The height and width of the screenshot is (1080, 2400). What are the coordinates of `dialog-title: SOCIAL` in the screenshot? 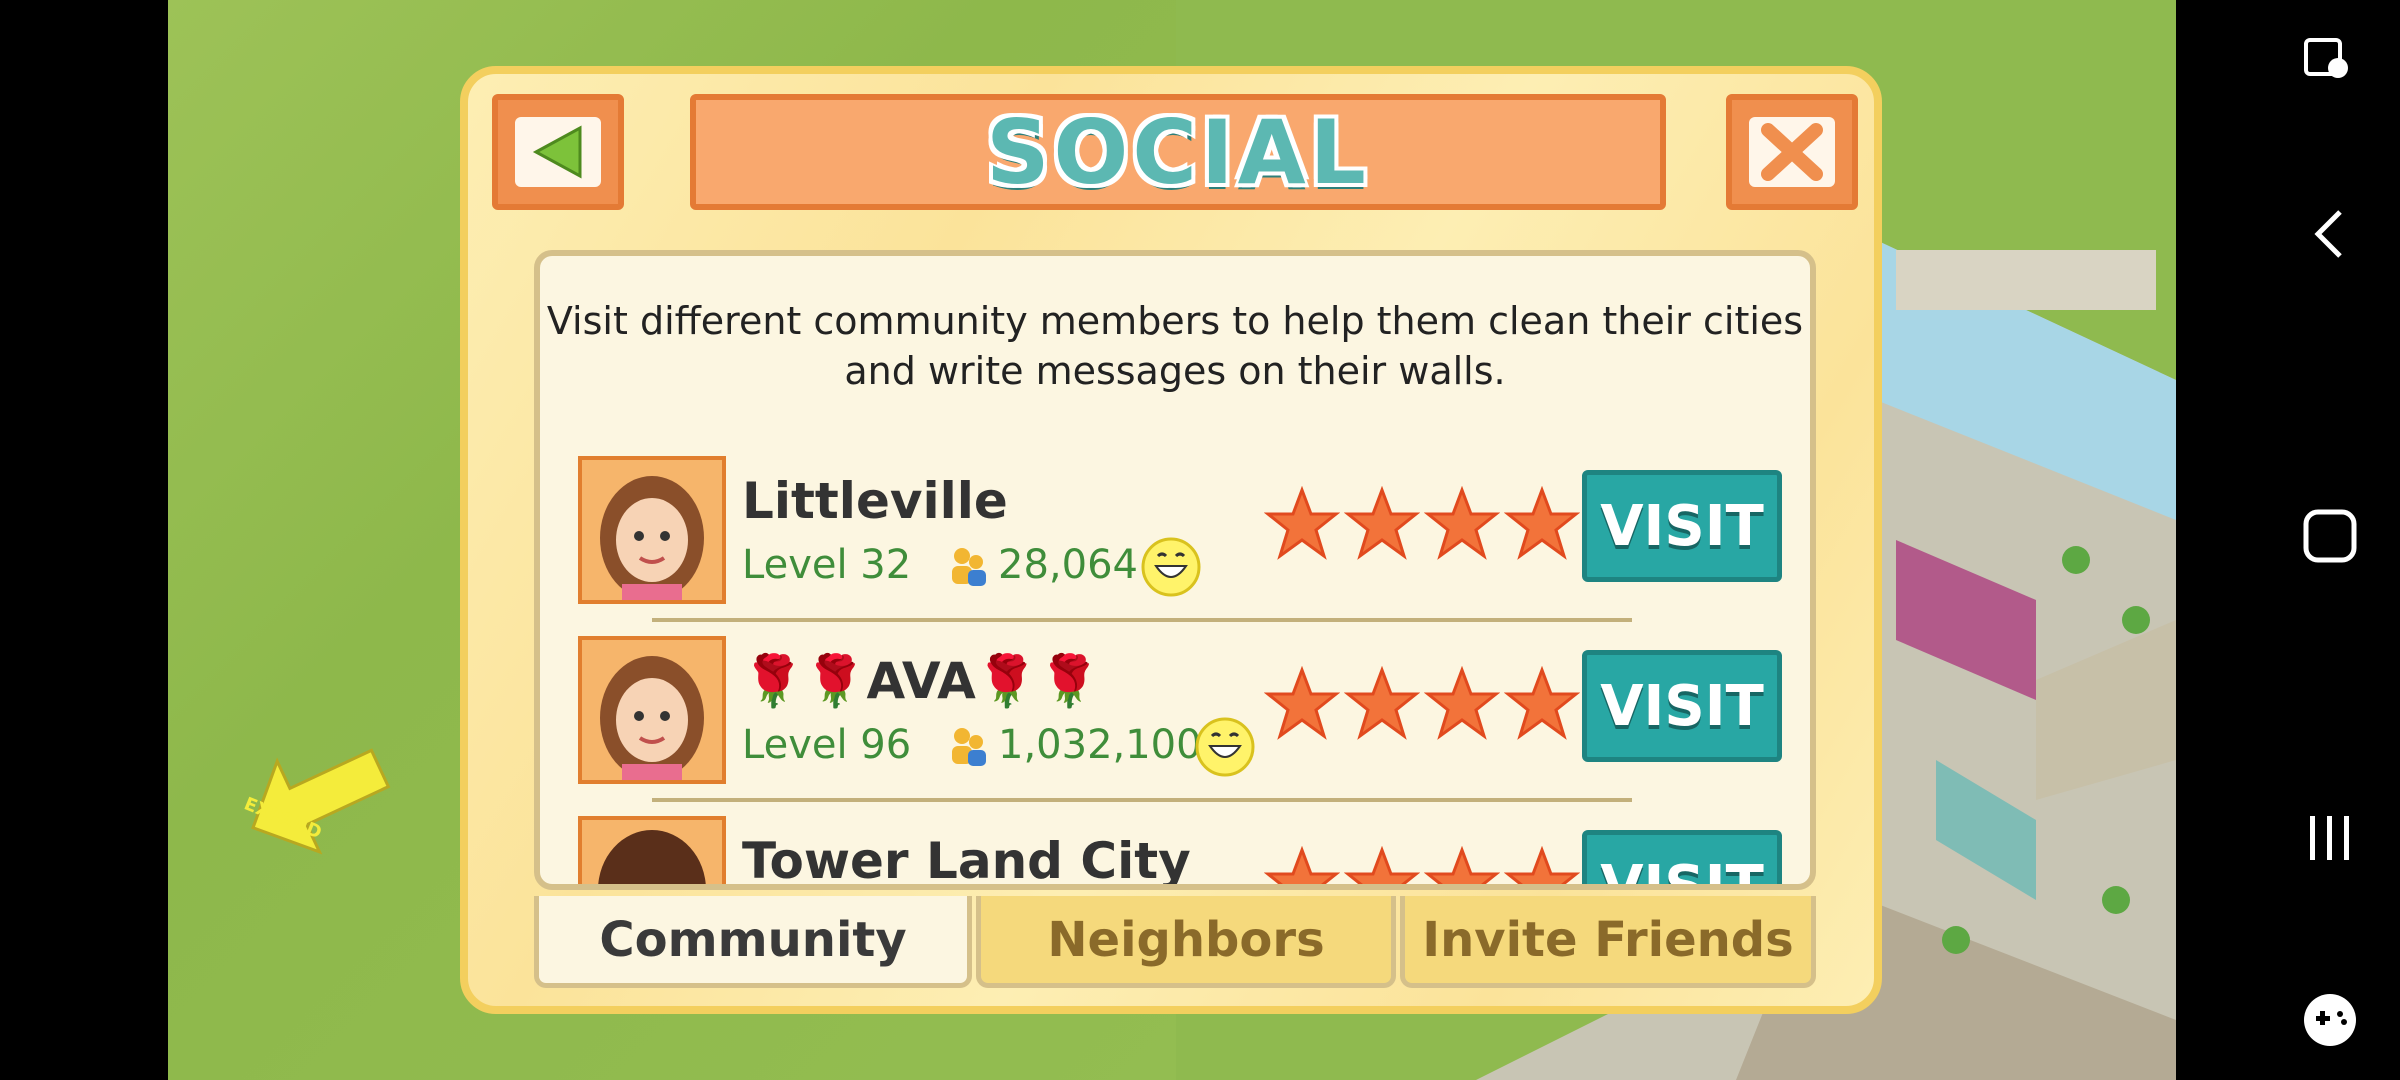 It's located at (1178, 152).